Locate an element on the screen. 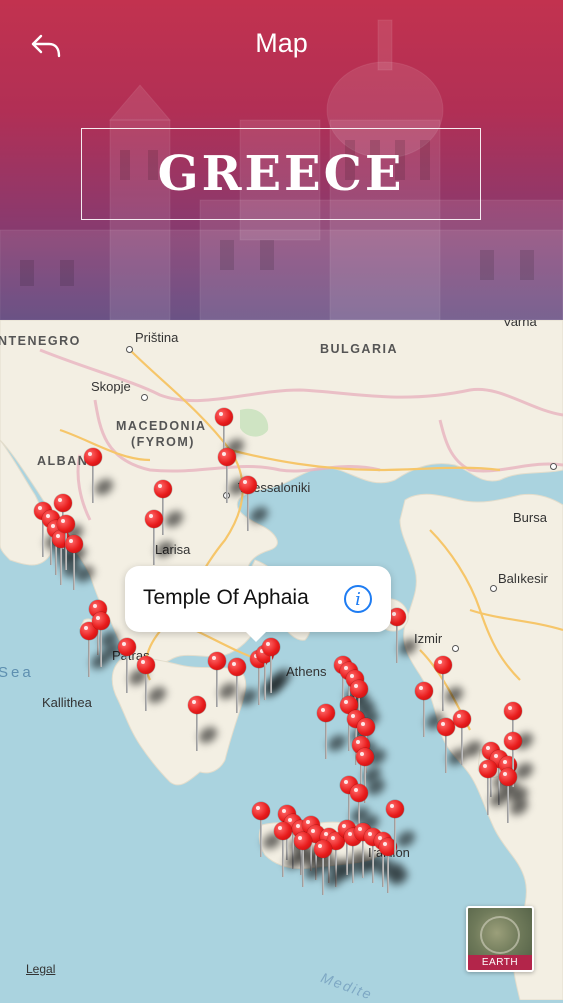 The height and width of the screenshot is (1003, 563). earth-view-button: EARTH is located at coordinates (500, 939).